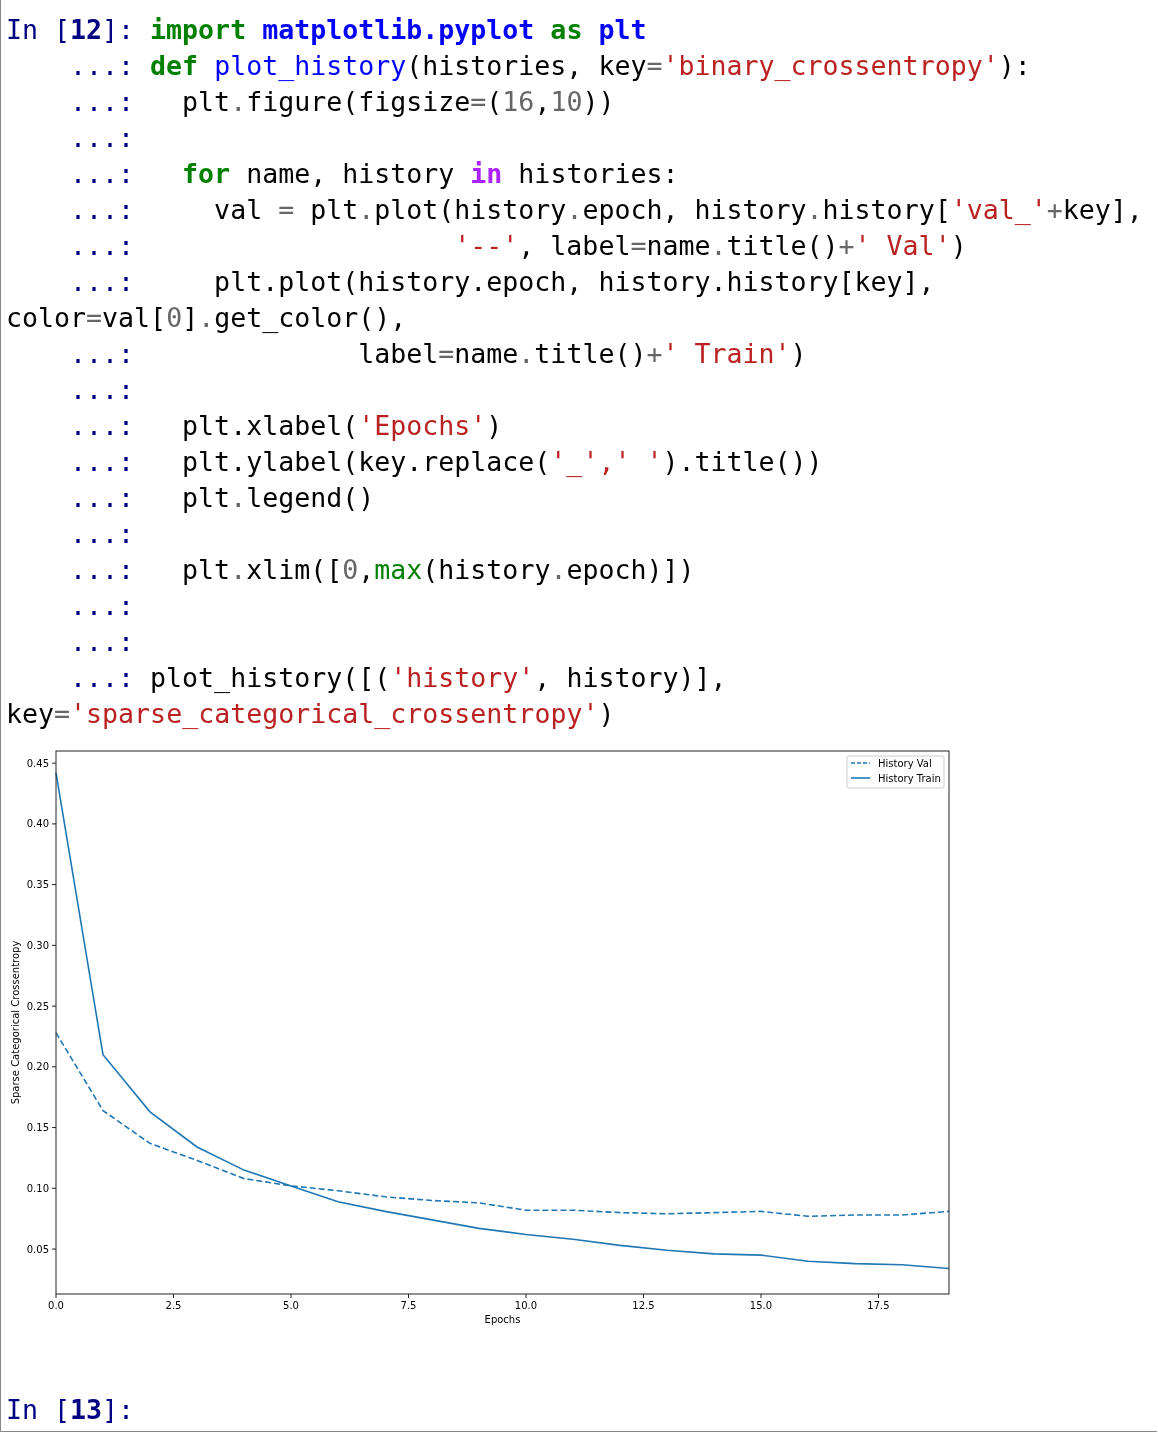 The image size is (1158, 1433). I want to click on x-tick-label: 0.0, so click(56, 1305).